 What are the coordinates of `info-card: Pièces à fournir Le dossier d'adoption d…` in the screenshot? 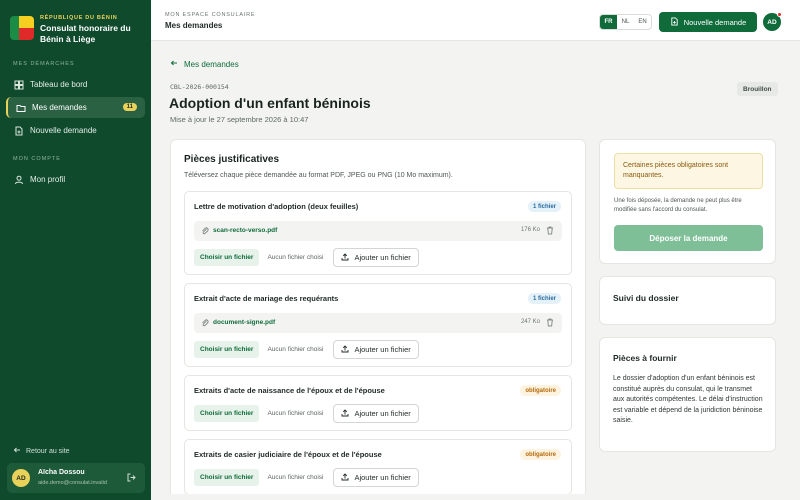 It's located at (687, 394).